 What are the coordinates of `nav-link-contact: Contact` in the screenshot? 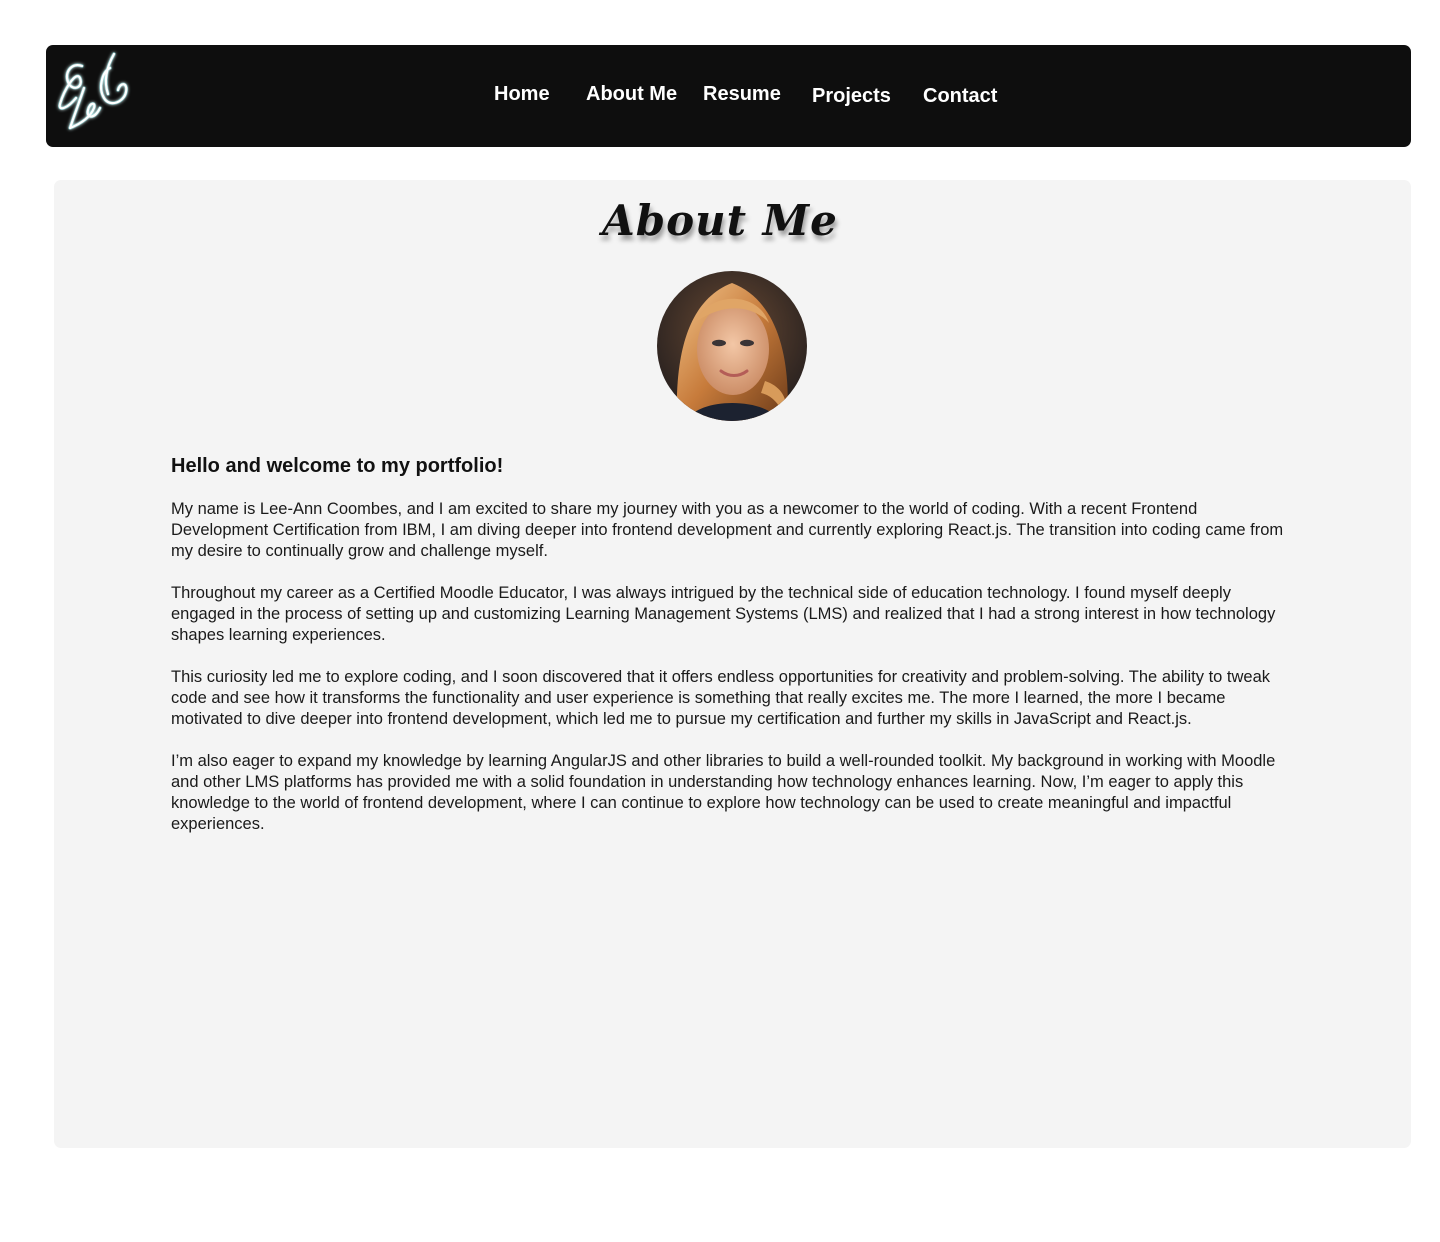 It's located at (960, 96).